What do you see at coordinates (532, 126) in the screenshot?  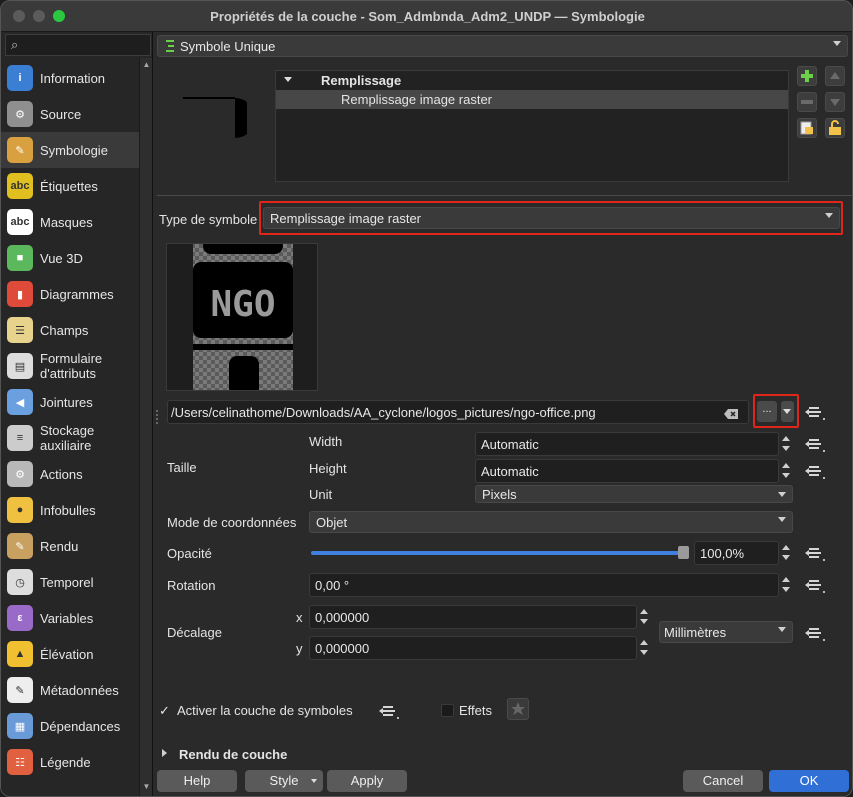 I see `symbol-layer-tree: Remplissage Remplissage image raster` at bounding box center [532, 126].